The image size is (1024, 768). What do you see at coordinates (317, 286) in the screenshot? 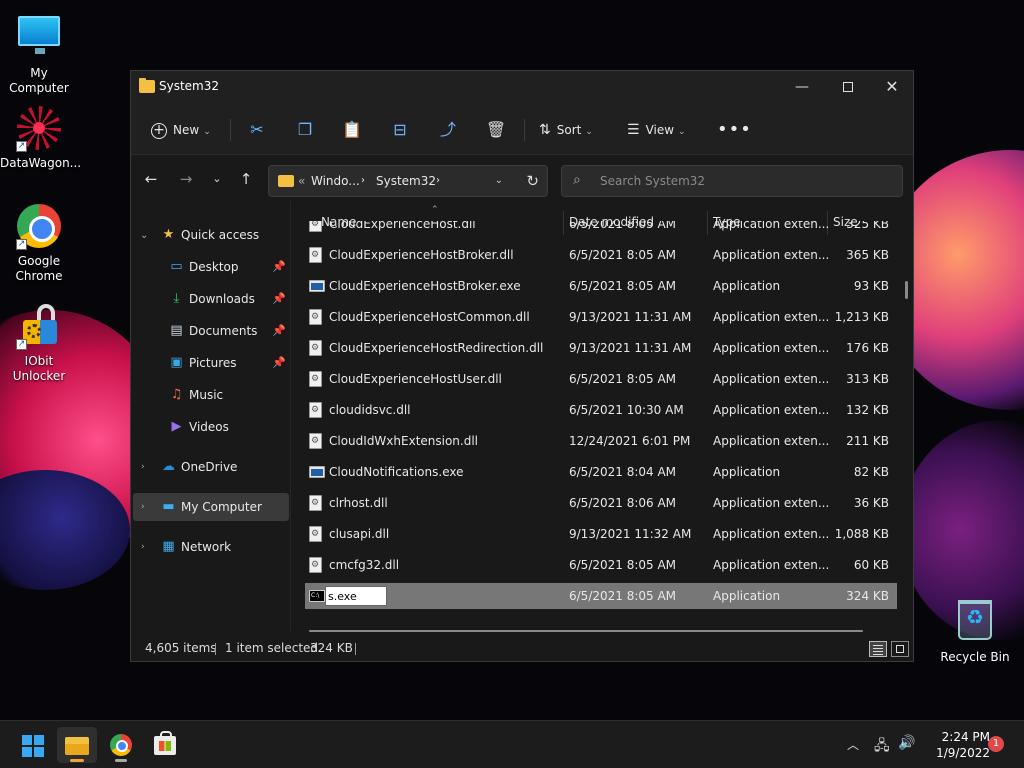
I see `exe-file-icon` at bounding box center [317, 286].